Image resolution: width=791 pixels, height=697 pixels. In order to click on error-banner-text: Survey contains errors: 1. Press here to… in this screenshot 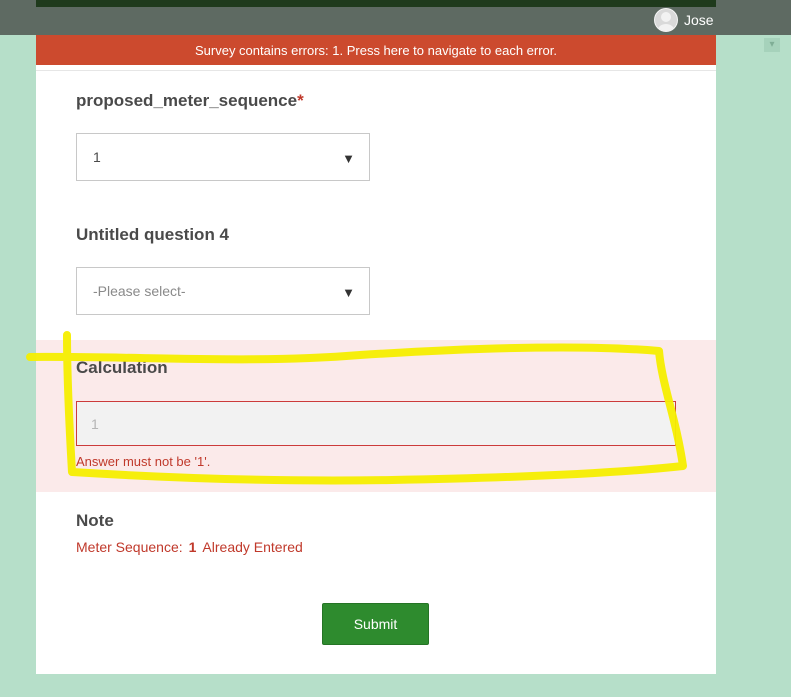, I will do `click(376, 50)`.